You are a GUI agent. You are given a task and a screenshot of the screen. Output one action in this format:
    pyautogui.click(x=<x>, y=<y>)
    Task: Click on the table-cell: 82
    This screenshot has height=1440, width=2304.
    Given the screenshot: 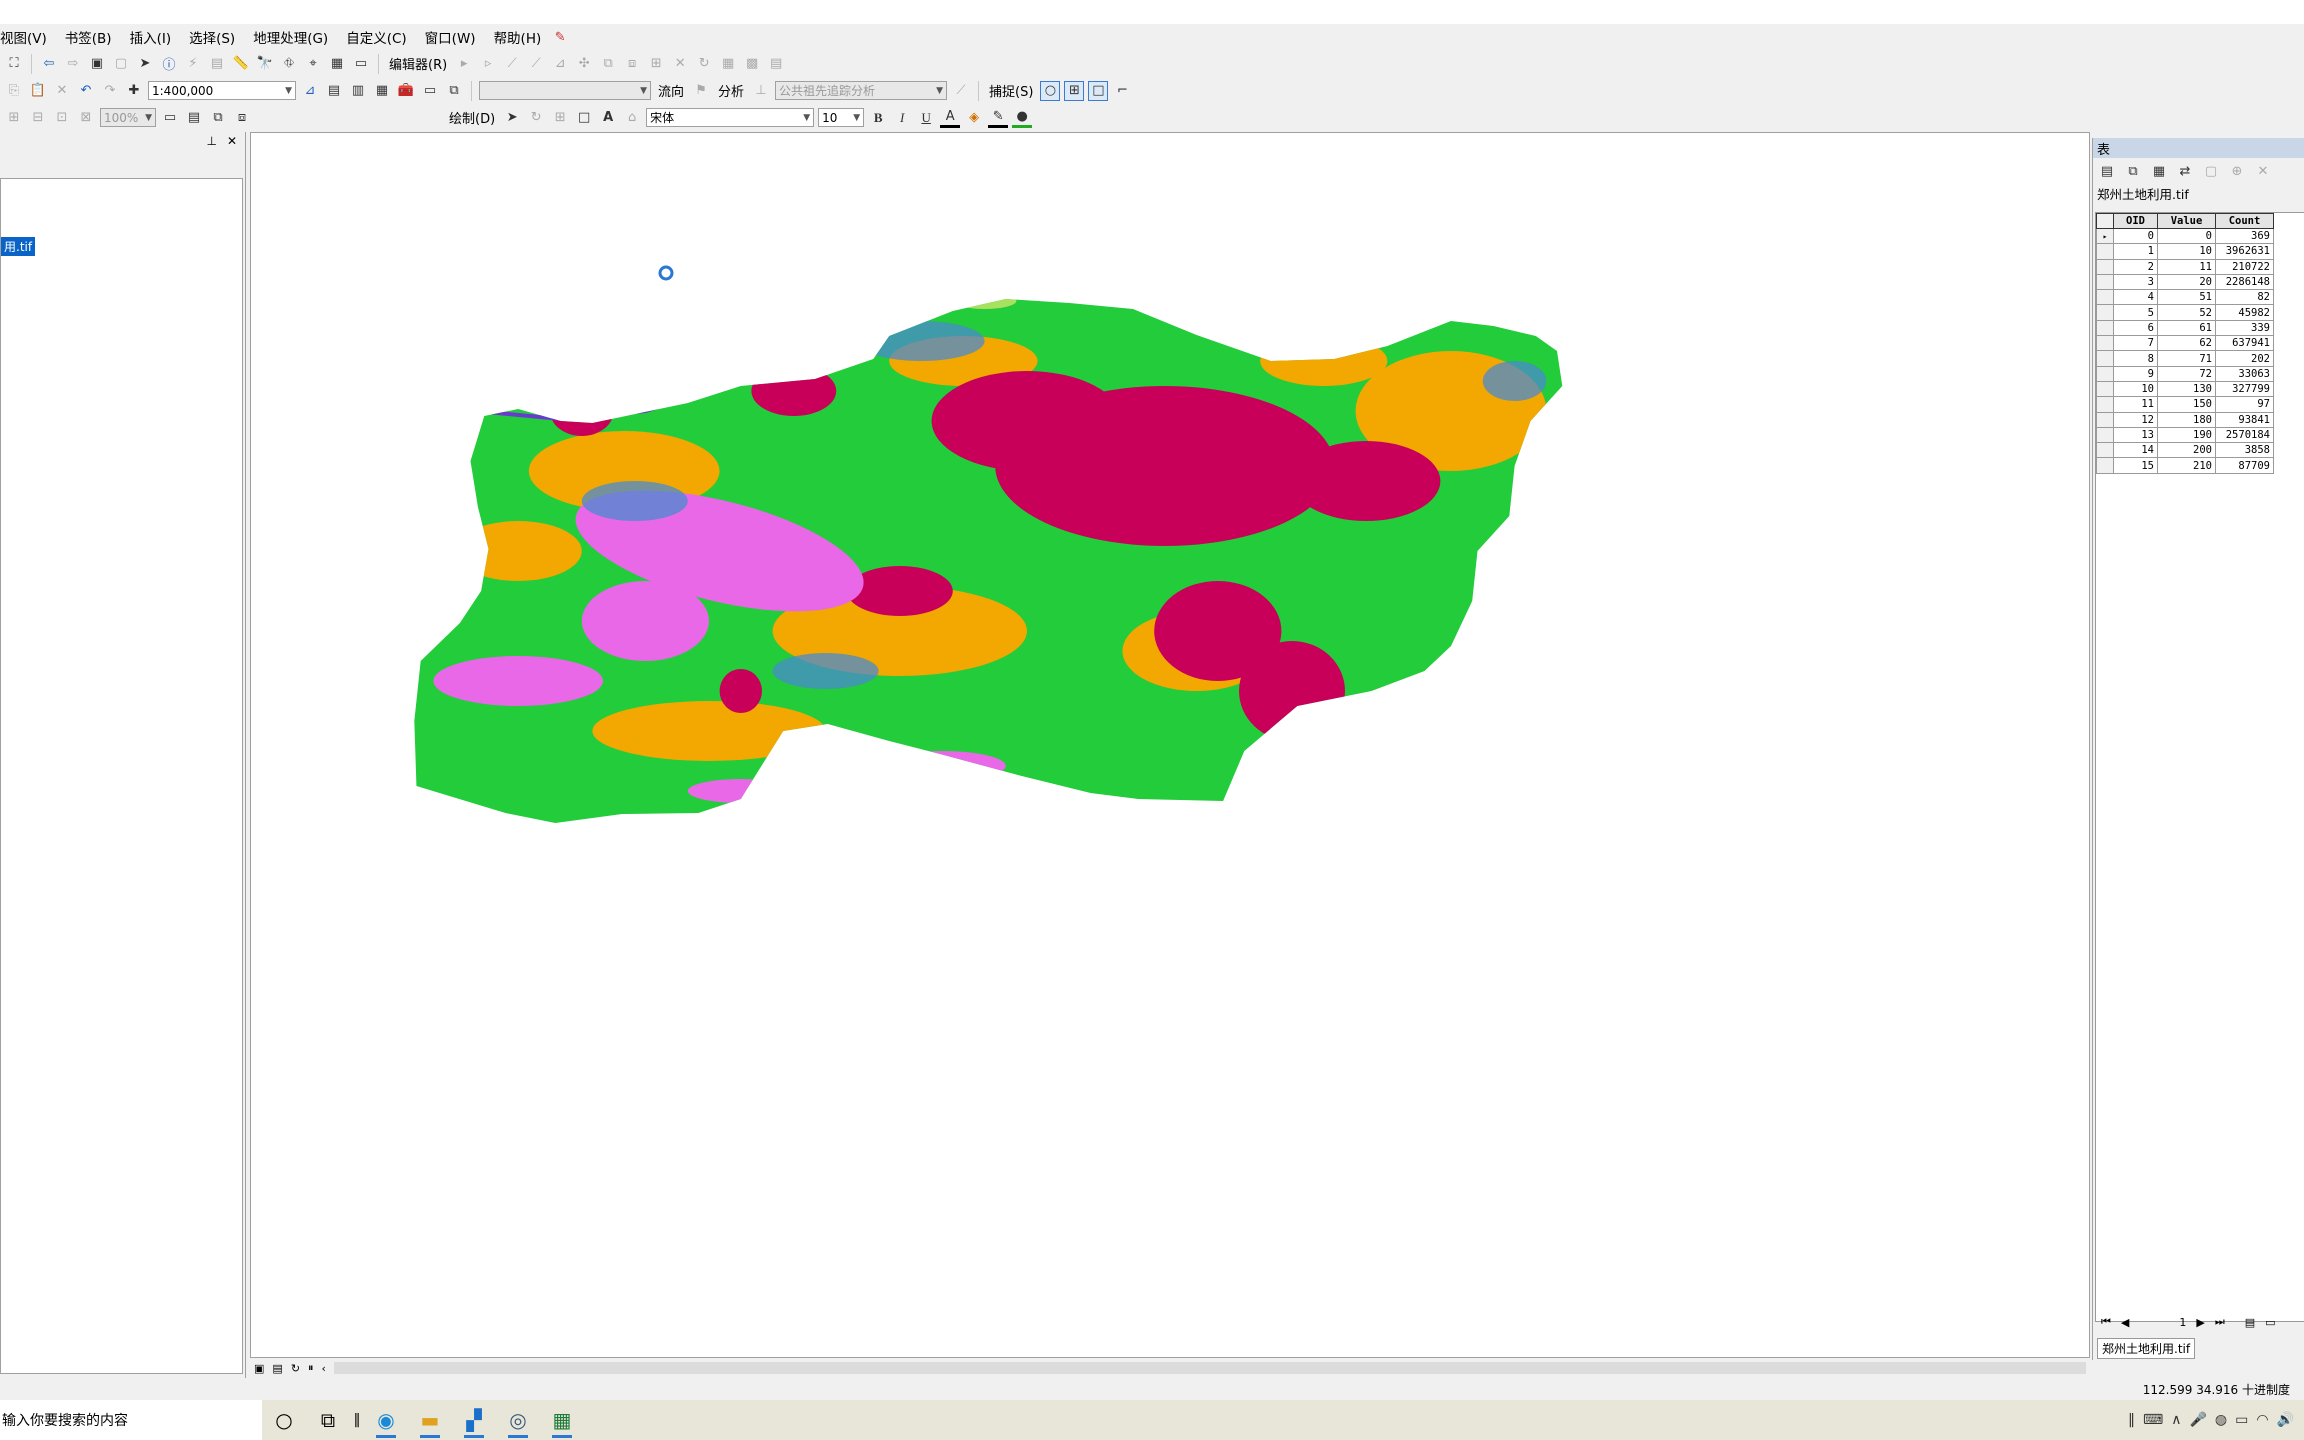 What is the action you would take?
    pyautogui.click(x=2244, y=297)
    